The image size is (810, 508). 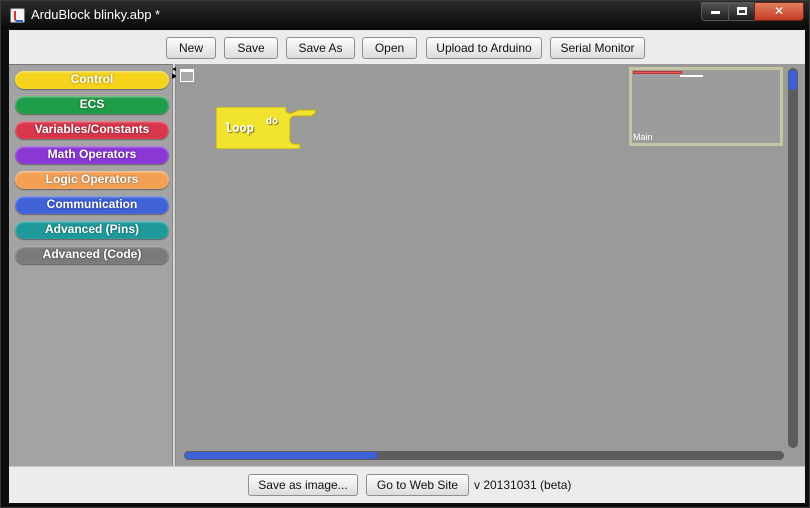 I want to click on open-button: Open, so click(x=389, y=48).